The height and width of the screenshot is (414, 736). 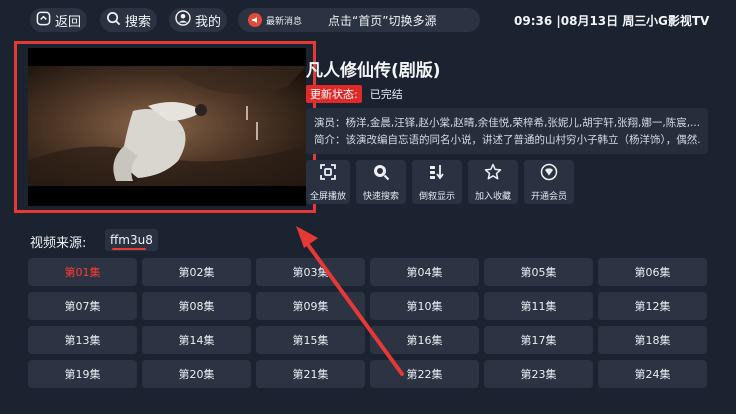 What do you see at coordinates (424, 340) in the screenshot?
I see `episode-button: 第16集` at bounding box center [424, 340].